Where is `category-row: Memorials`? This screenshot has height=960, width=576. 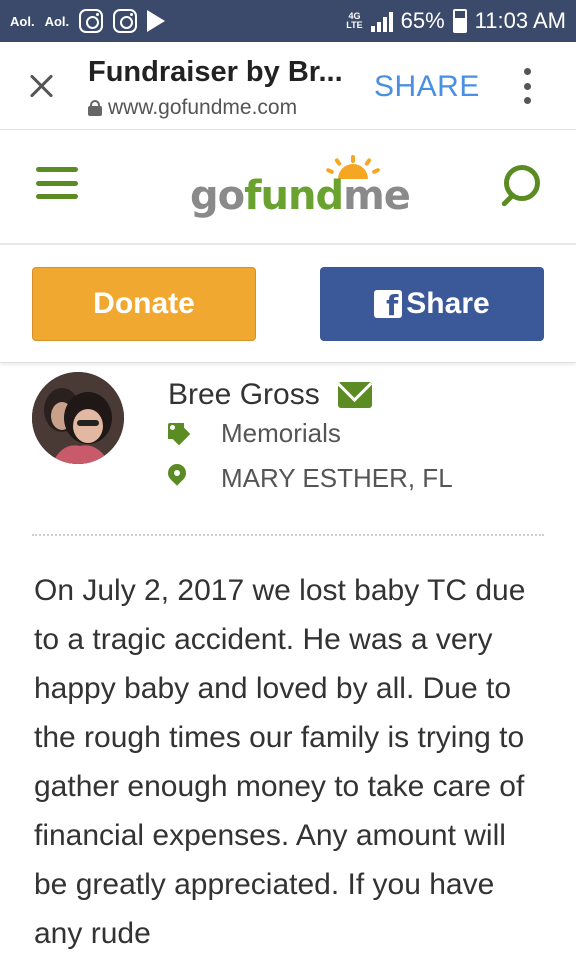
category-row: Memorials is located at coordinates (253, 433).